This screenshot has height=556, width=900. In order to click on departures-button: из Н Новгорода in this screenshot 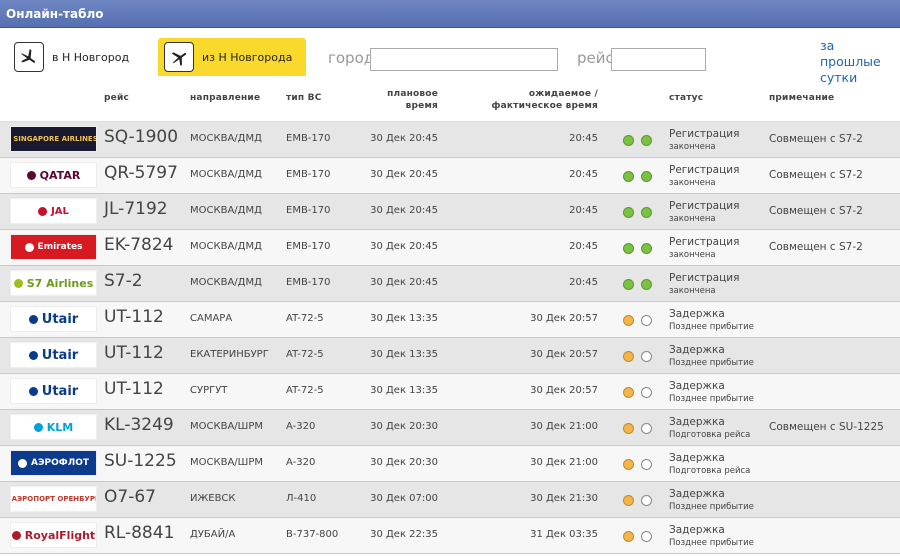, I will do `click(232, 57)`.